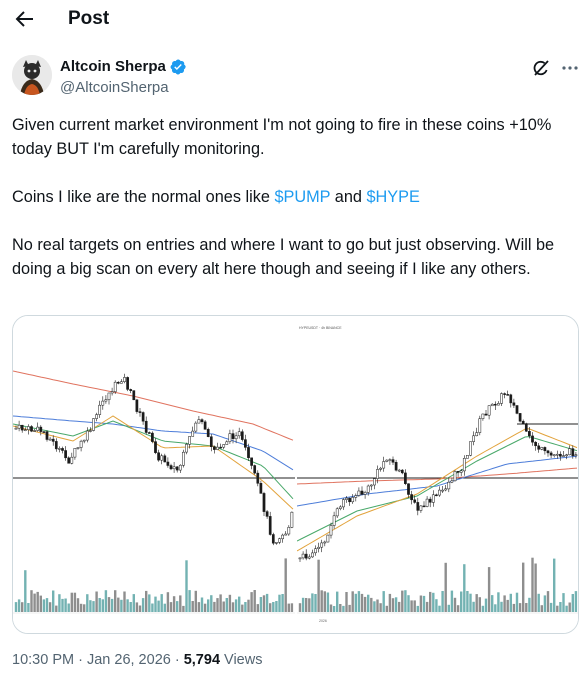  What do you see at coordinates (302, 197) in the screenshot?
I see `cashtag-link-pump: $PUMP` at bounding box center [302, 197].